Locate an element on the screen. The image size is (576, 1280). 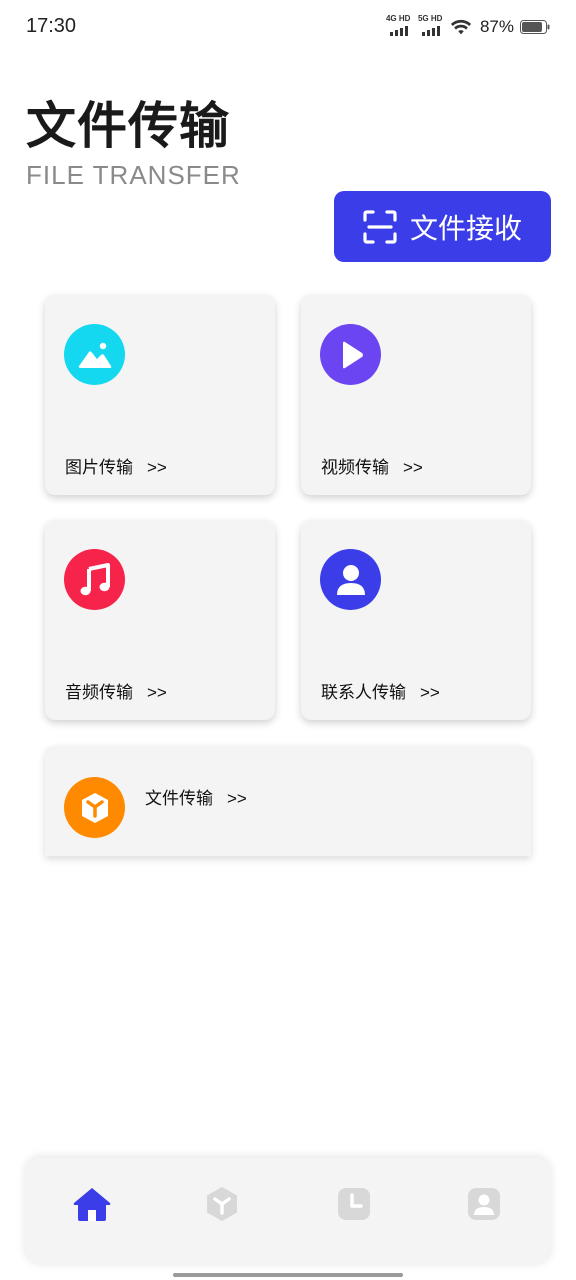
status-time: 17:30 is located at coordinates (51, 26).